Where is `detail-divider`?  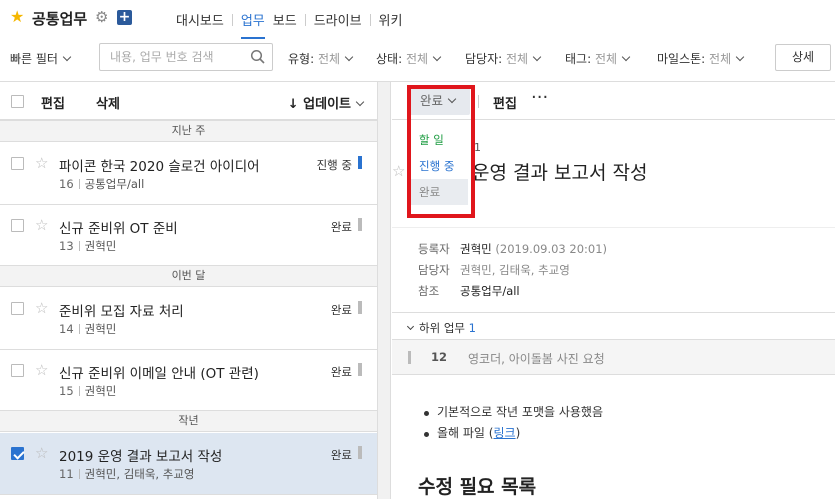 detail-divider is located at coordinates (613, 227).